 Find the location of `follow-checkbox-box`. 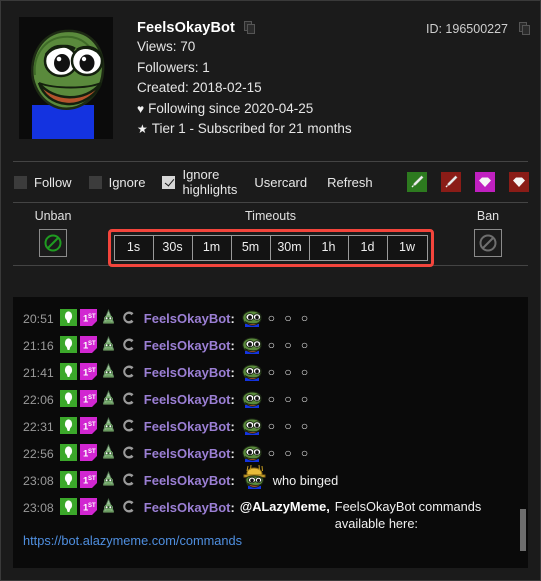

follow-checkbox-box is located at coordinates (20, 182).